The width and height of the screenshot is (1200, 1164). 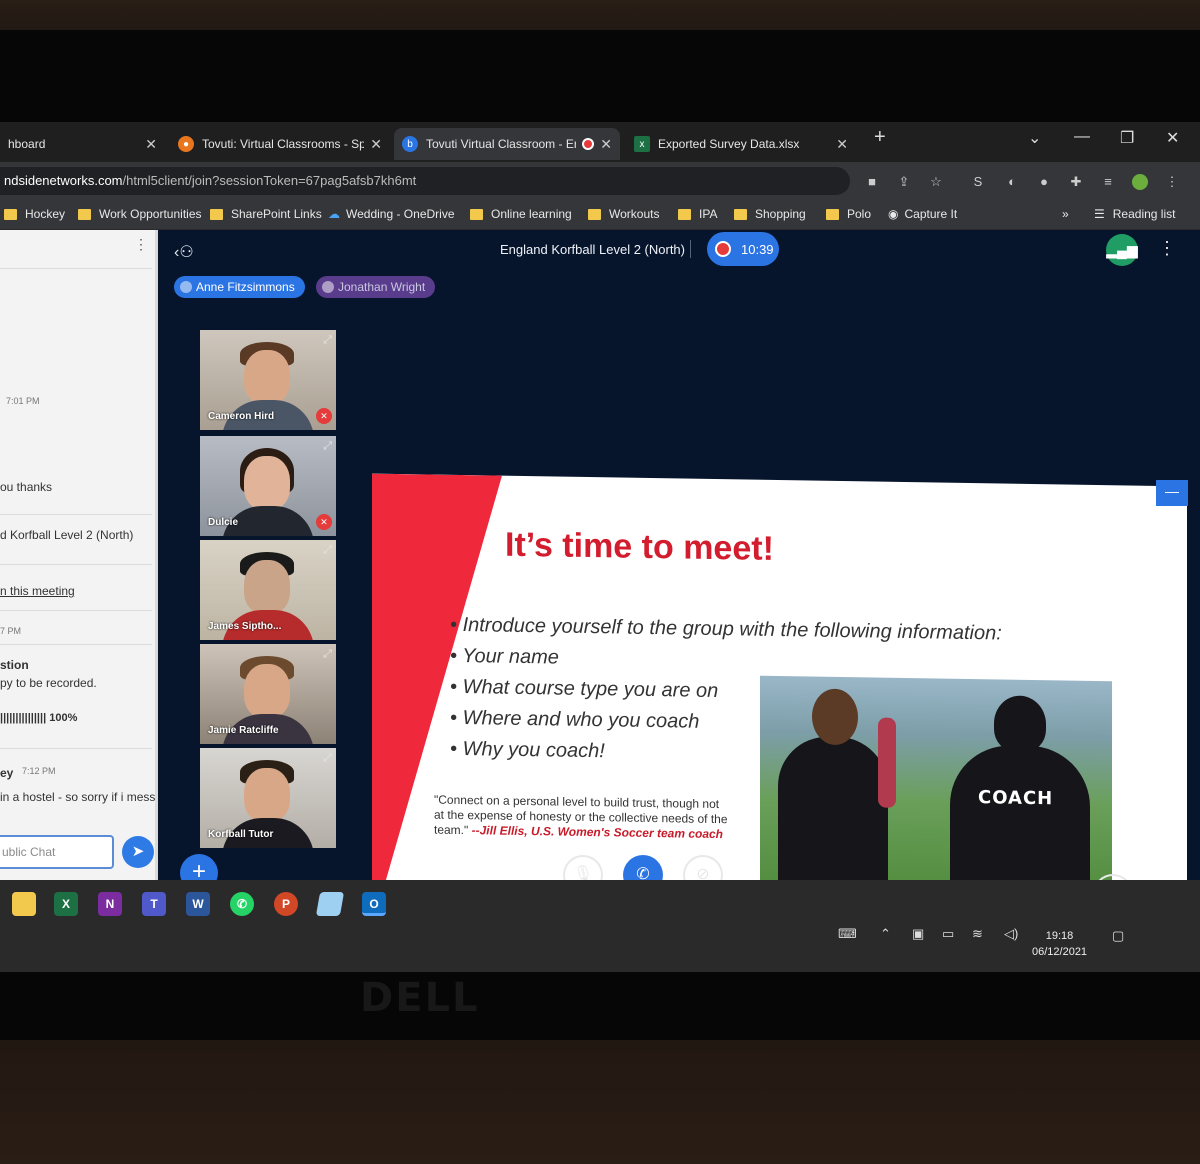 I want to click on bookmark-online-learning: Online learning, so click(x=521, y=214).